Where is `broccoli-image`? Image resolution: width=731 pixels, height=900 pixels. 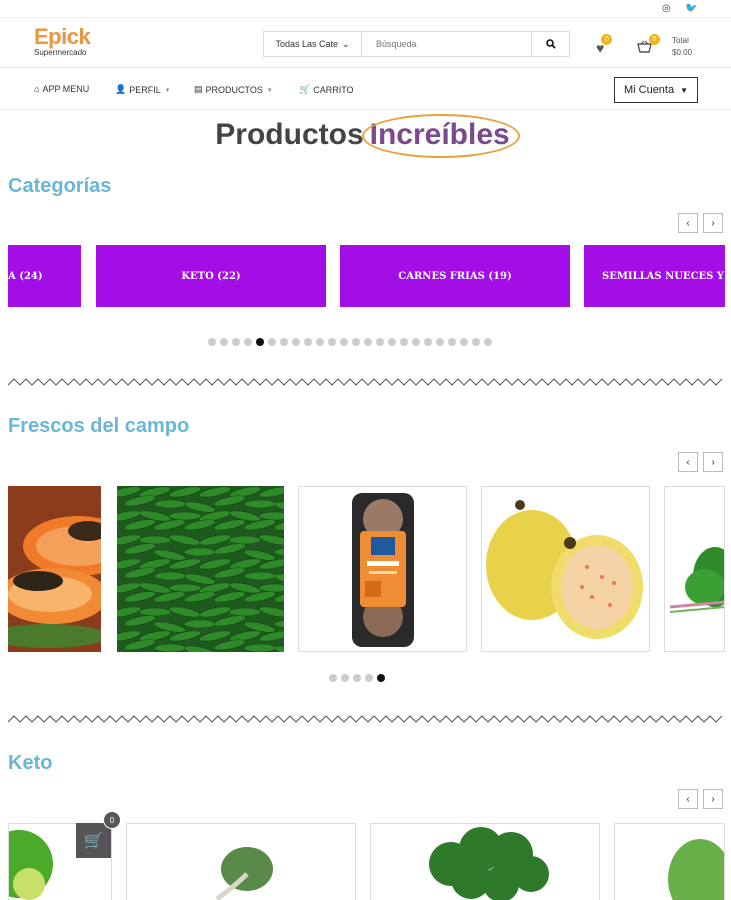 broccoli-image is located at coordinates (489, 863).